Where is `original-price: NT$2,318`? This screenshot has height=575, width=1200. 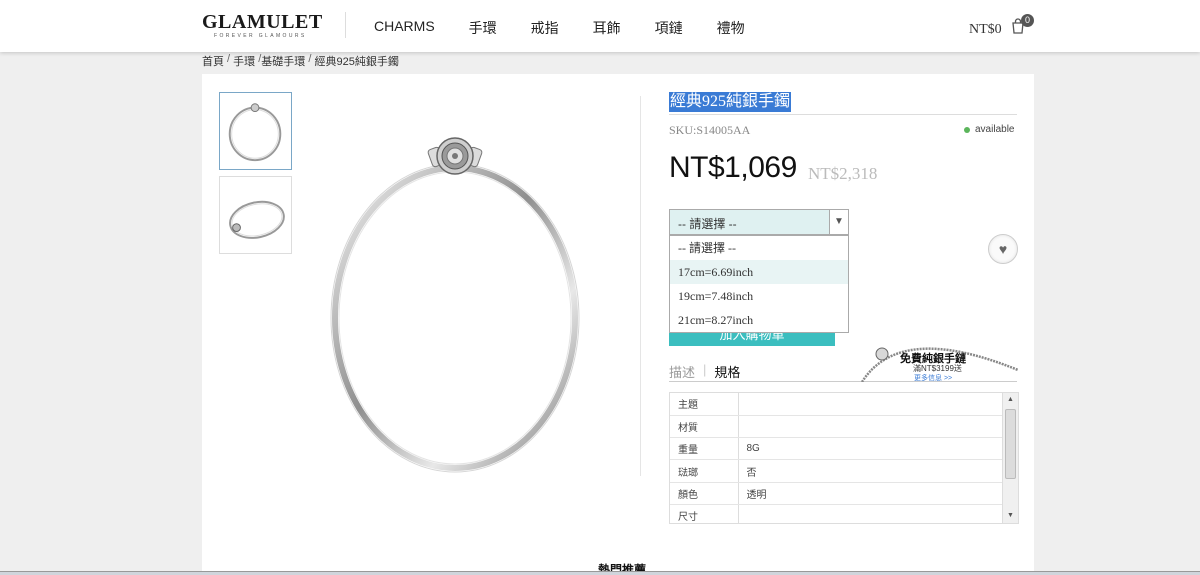 original-price: NT$2,318 is located at coordinates (843, 173).